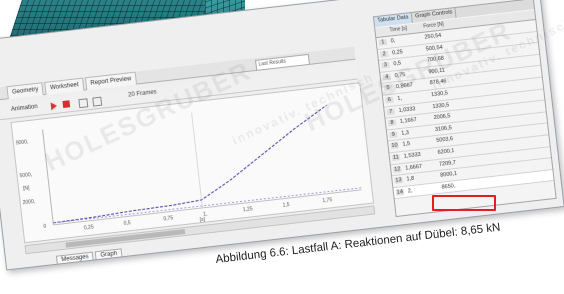 The height and width of the screenshot is (294, 564). Describe the element at coordinates (27, 188) in the screenshot. I see `y-unit-label: [N]` at that location.